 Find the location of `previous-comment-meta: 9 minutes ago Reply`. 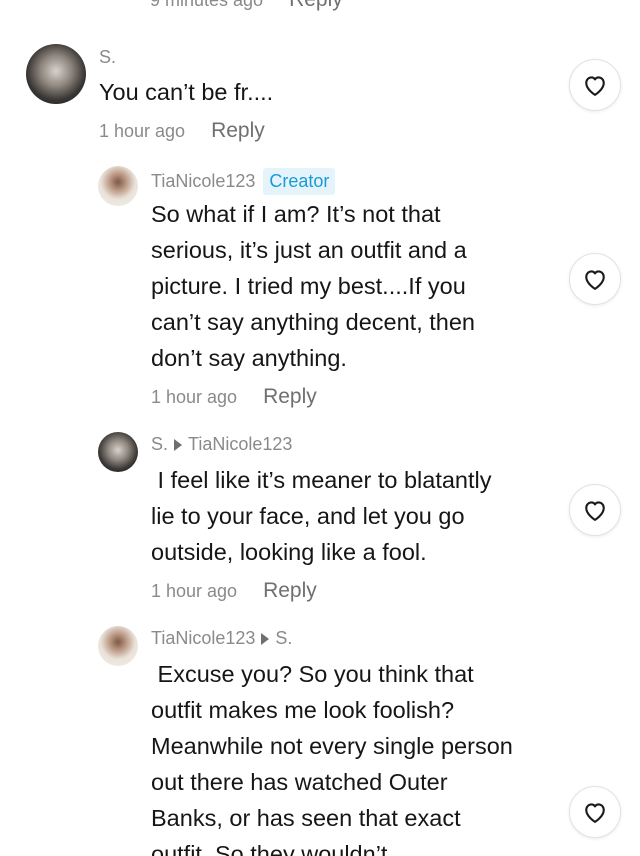

previous-comment-meta: 9 minutes ago Reply is located at coordinates (246, 6).